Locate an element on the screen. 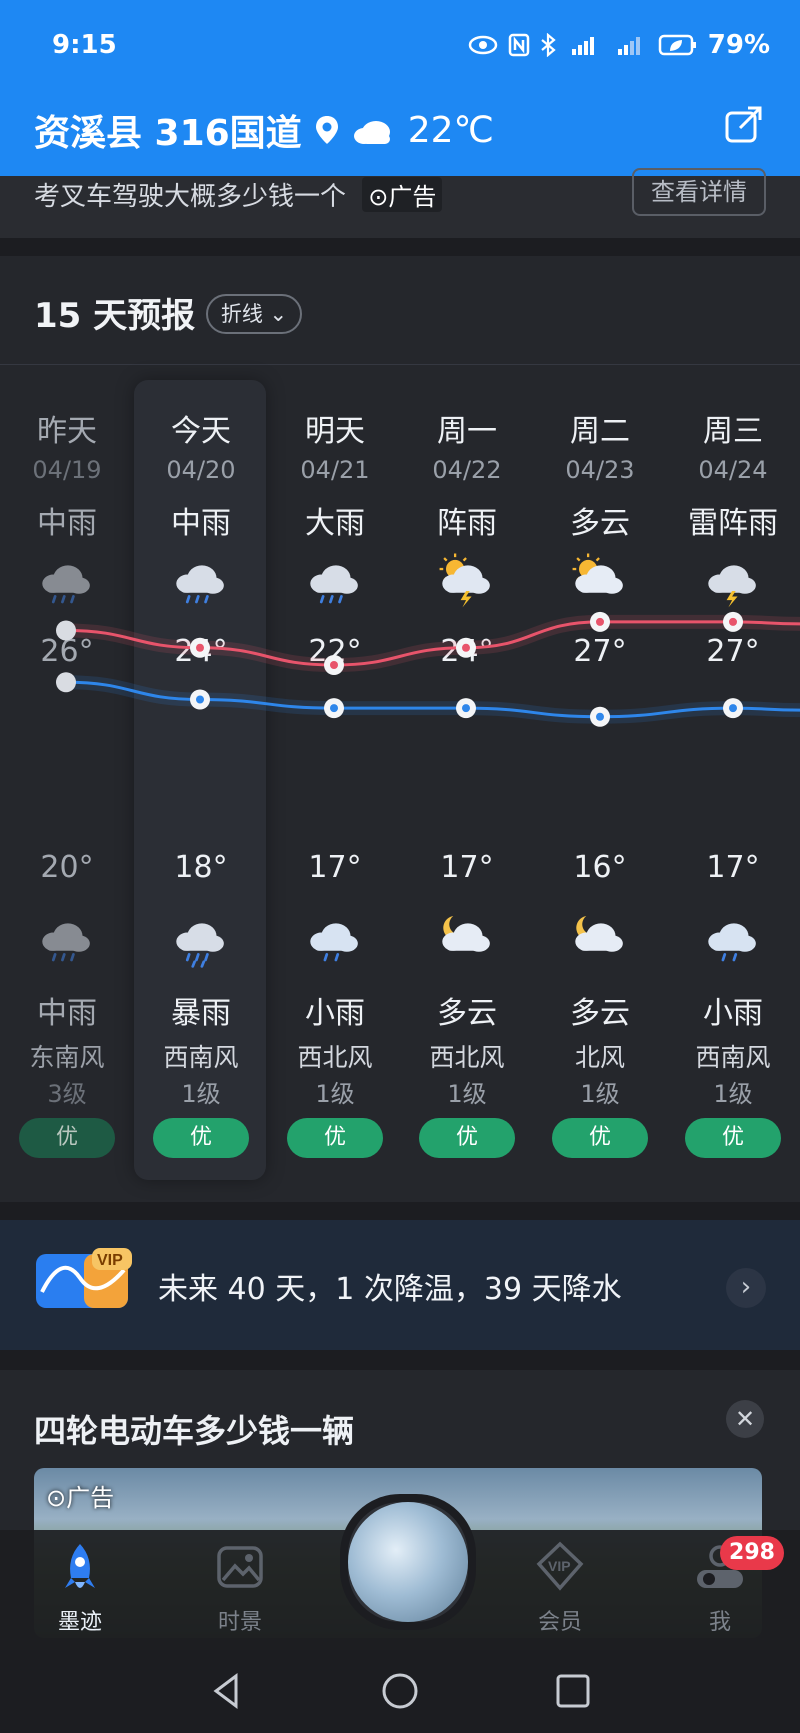  thunderstorm-icon is located at coordinates (733, 580).